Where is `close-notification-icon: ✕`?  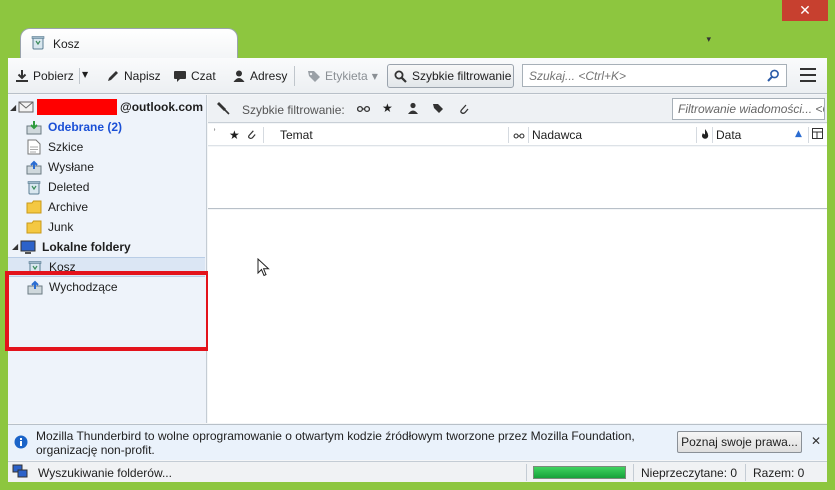
close-notification-icon: ✕ is located at coordinates (816, 441).